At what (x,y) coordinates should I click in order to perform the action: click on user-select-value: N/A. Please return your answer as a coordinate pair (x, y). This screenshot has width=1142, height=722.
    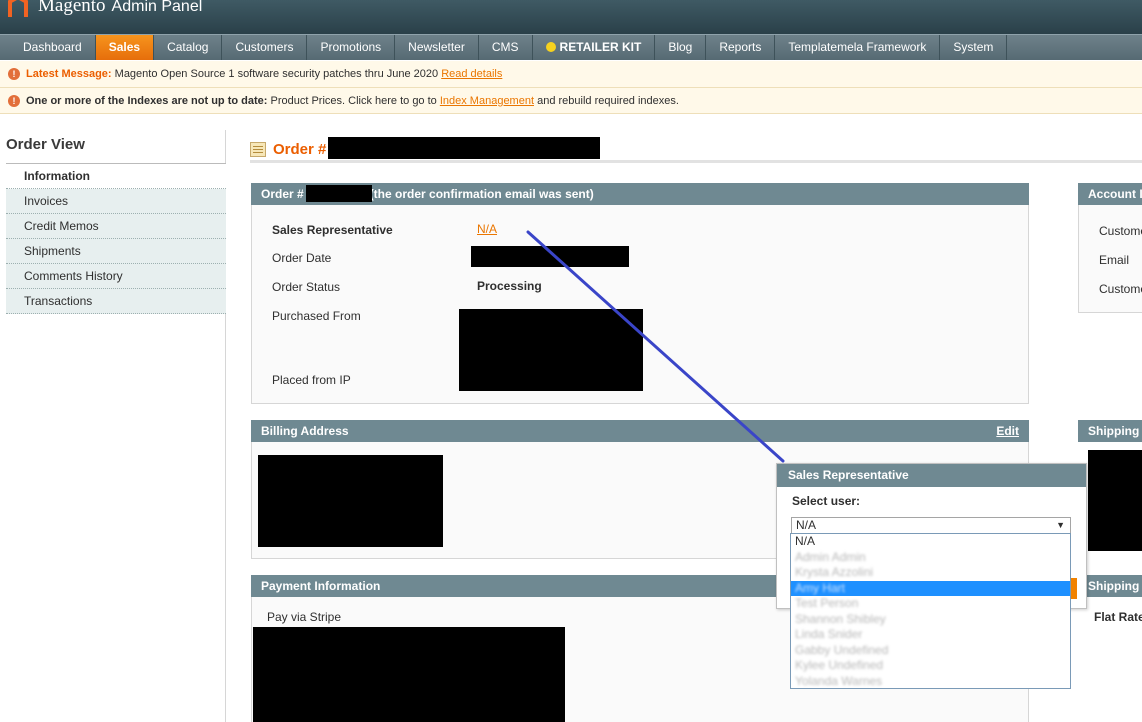
    Looking at the image, I should click on (806, 525).